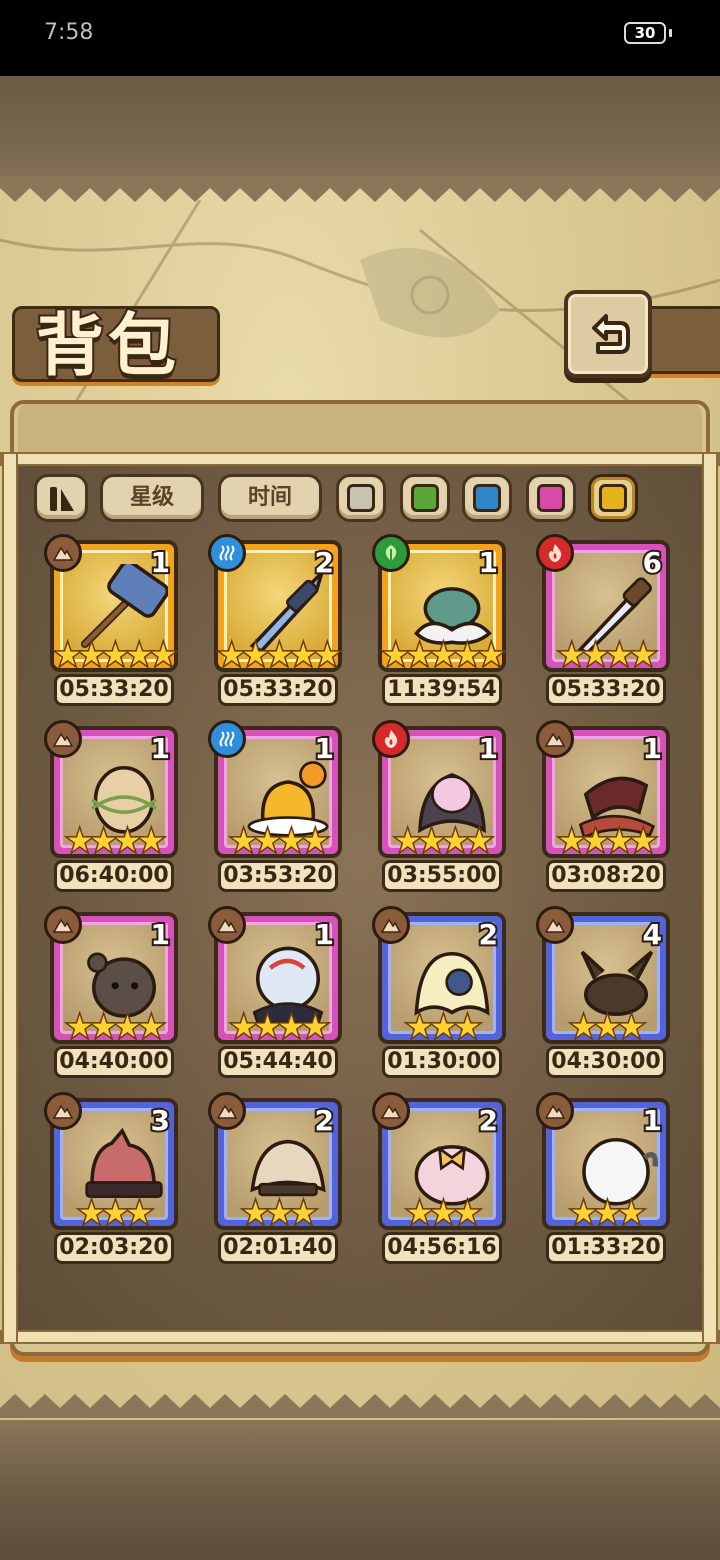 This screenshot has height=1560, width=720. Describe the element at coordinates (611, 334) in the screenshot. I see `return-arrow-icon` at that location.